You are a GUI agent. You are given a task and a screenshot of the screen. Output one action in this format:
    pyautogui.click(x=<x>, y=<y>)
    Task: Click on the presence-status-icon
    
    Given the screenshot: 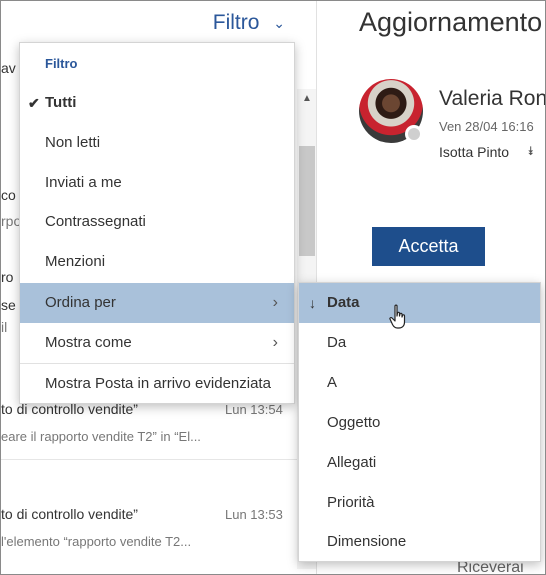 What is the action you would take?
    pyautogui.click(x=414, y=134)
    